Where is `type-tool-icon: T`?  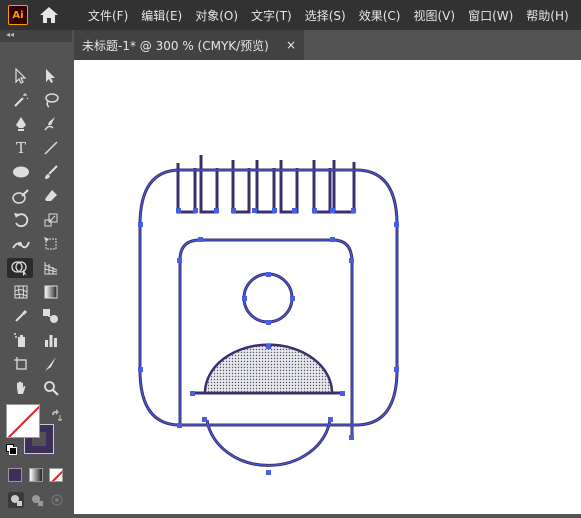 type-tool-icon: T is located at coordinates (21, 148).